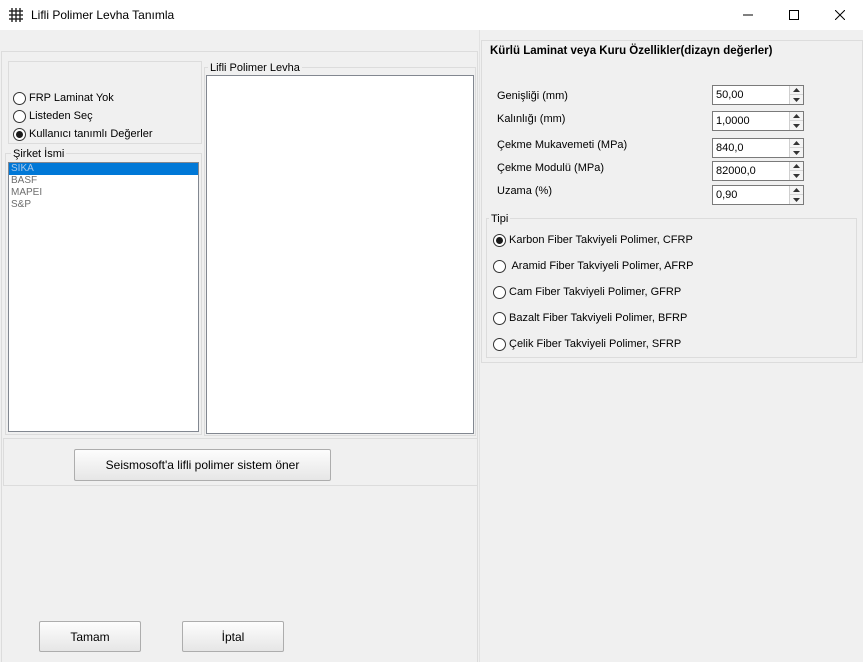 The image size is (863, 662). I want to click on list-item-sika: SIKA, so click(103, 169).